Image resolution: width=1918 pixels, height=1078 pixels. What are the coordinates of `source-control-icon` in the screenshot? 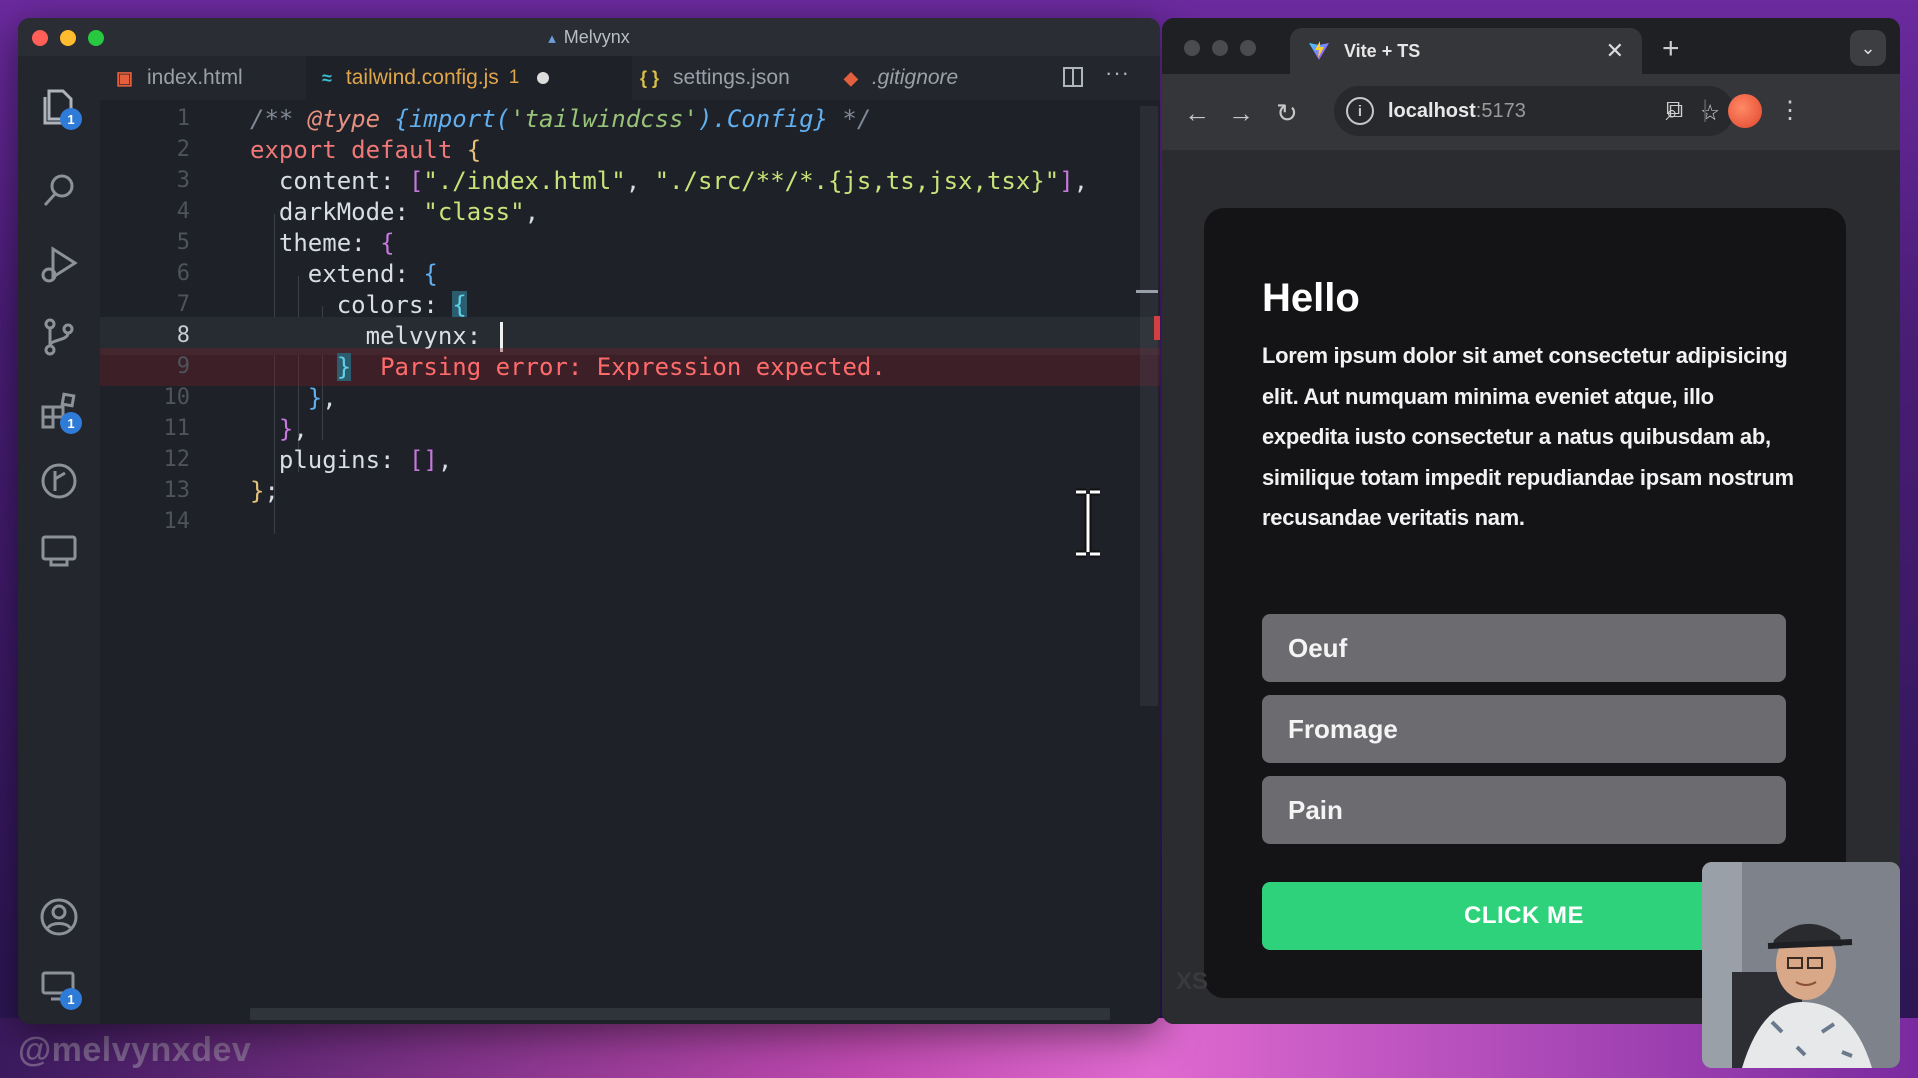 It's located at (59, 337).